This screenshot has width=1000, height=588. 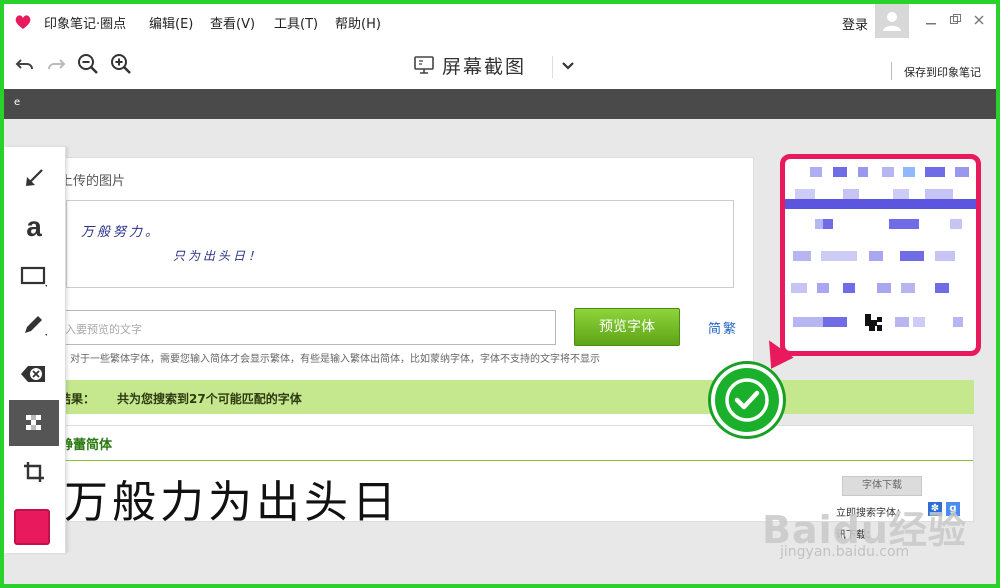 What do you see at coordinates (931, 21) in the screenshot?
I see `minimize-icon` at bounding box center [931, 21].